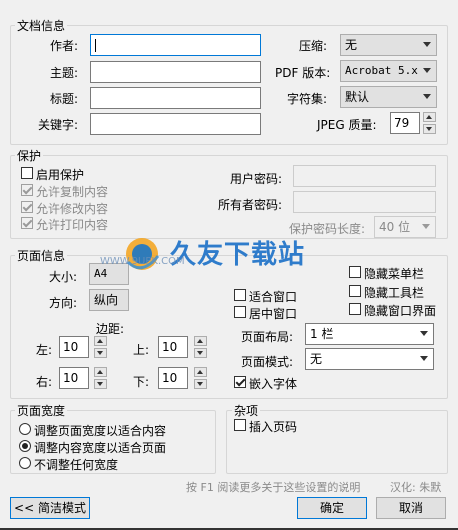 This screenshot has width=458, height=530. I want to click on margin-bottom-field: 10, so click(173, 378).